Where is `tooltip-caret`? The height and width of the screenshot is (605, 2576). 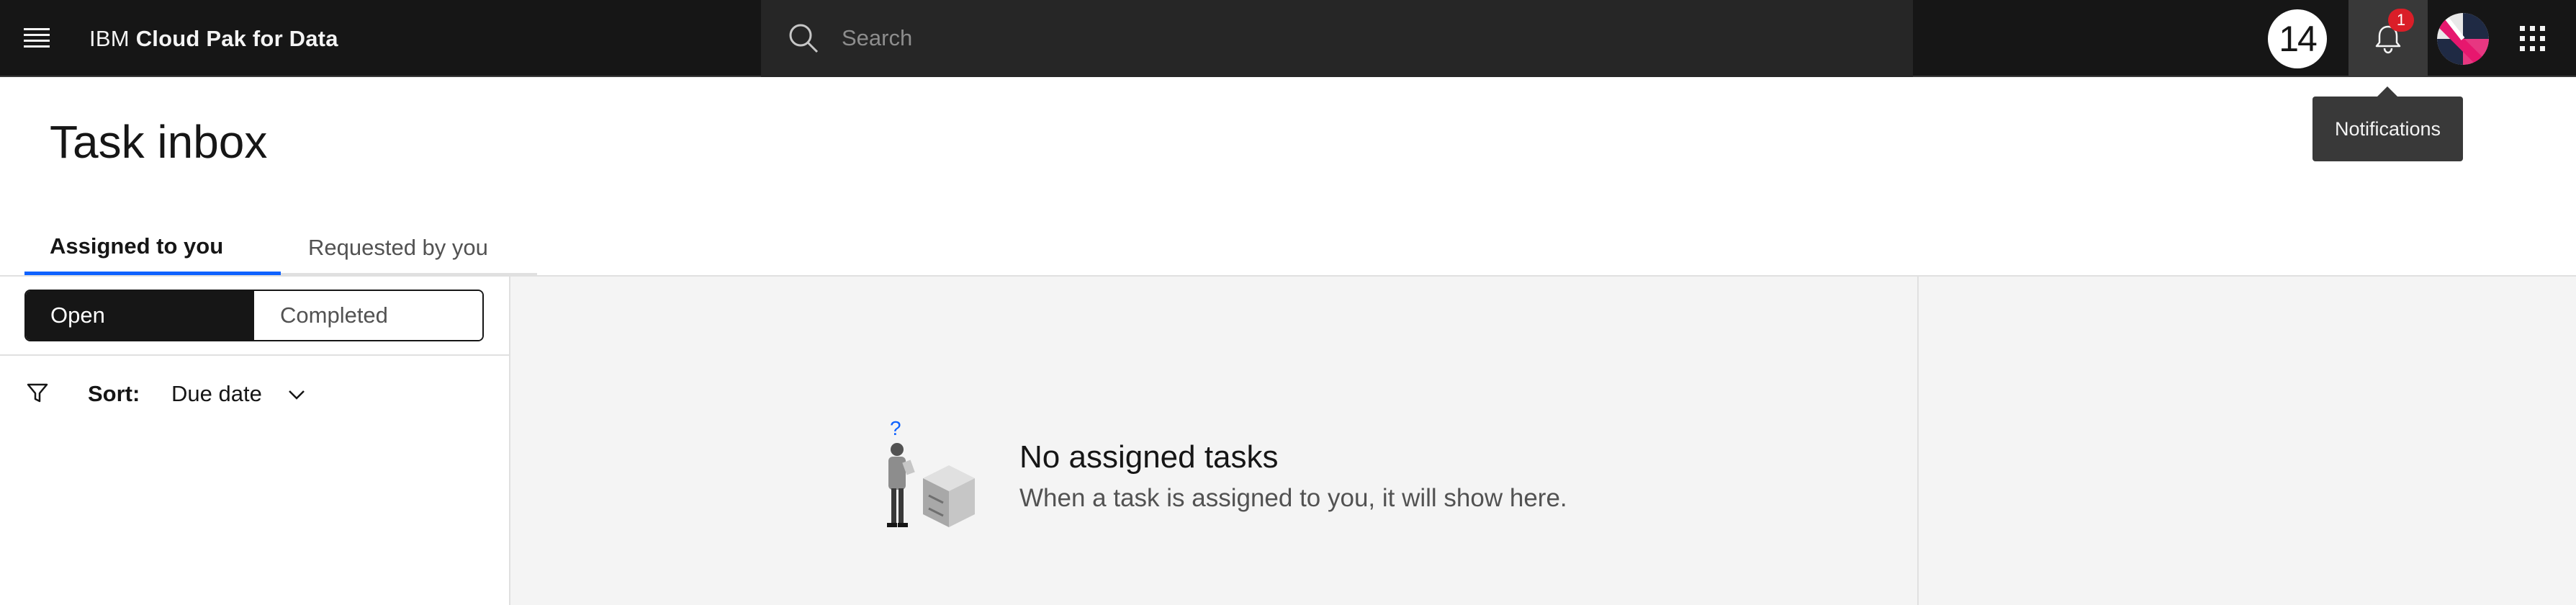 tooltip-caret is located at coordinates (2387, 91).